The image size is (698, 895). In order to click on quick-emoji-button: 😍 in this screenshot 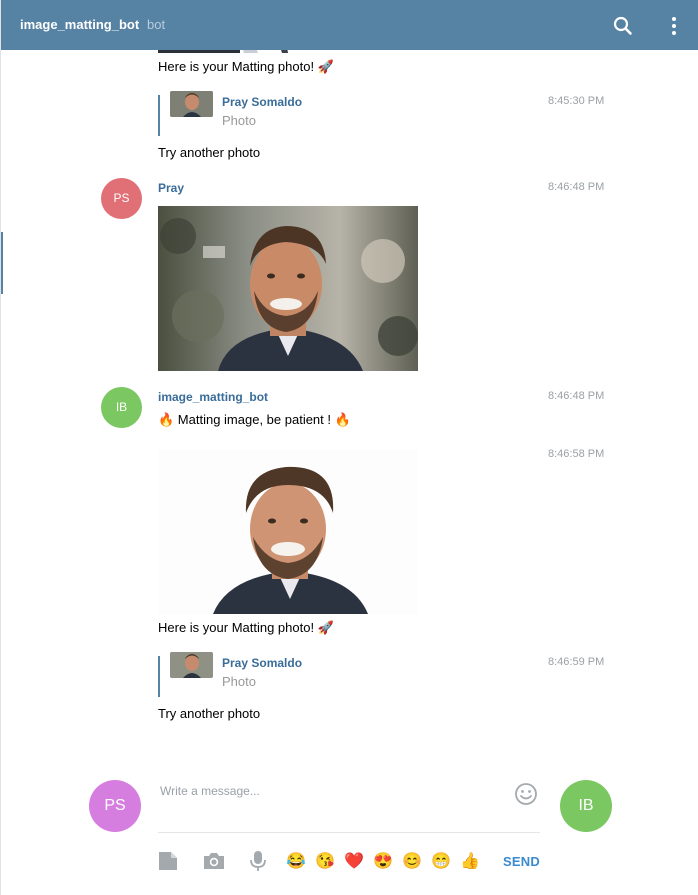, I will do `click(383, 861)`.